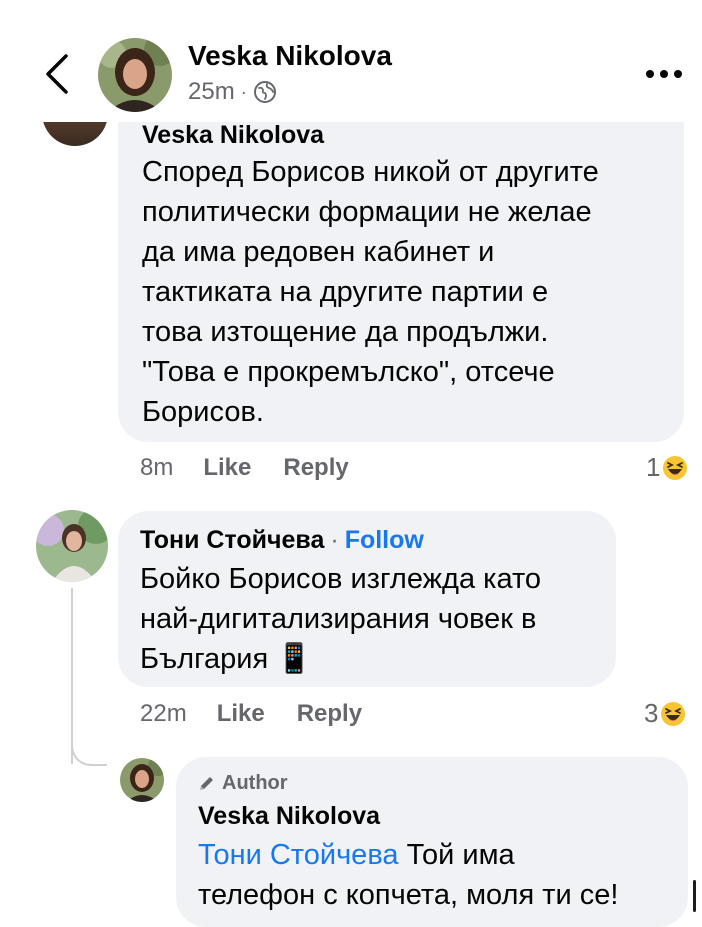 The height and width of the screenshot is (927, 702). Describe the element at coordinates (348, 372) in the screenshot. I see `comment-line: "Това е прокремълско", отсече` at that location.